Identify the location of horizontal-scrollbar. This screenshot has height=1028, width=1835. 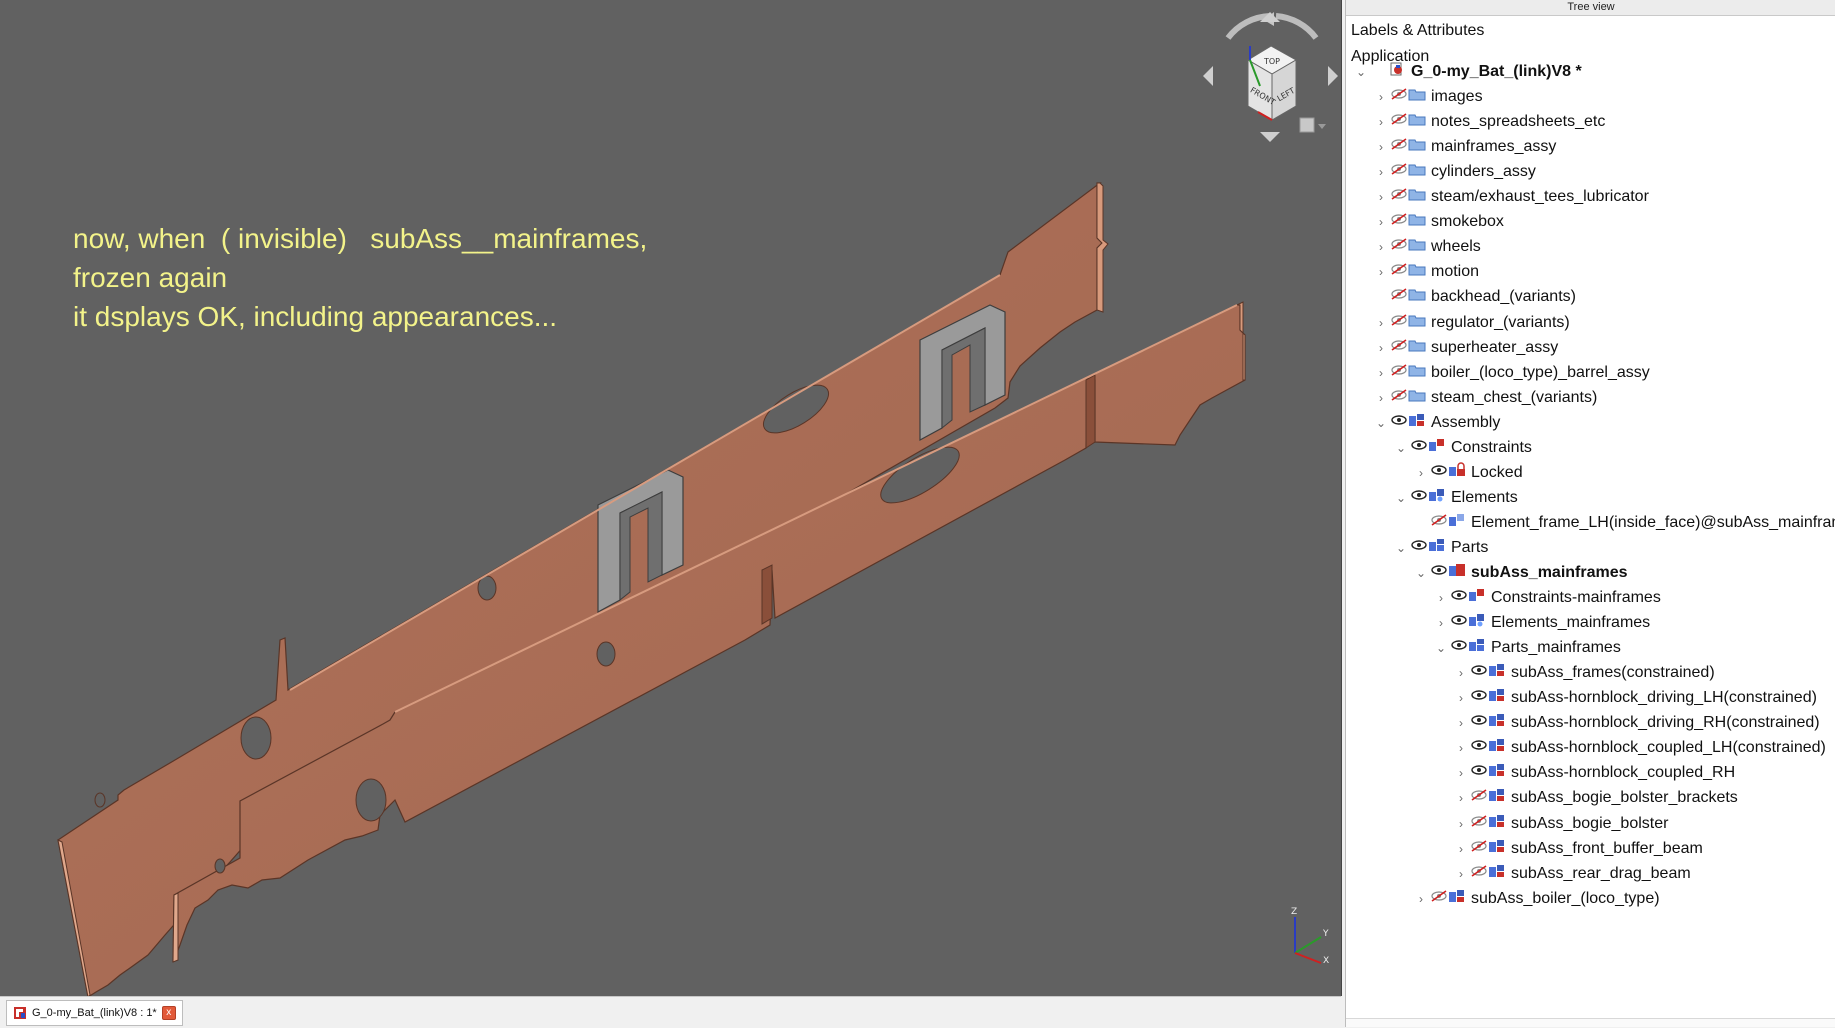
(1590, 1022).